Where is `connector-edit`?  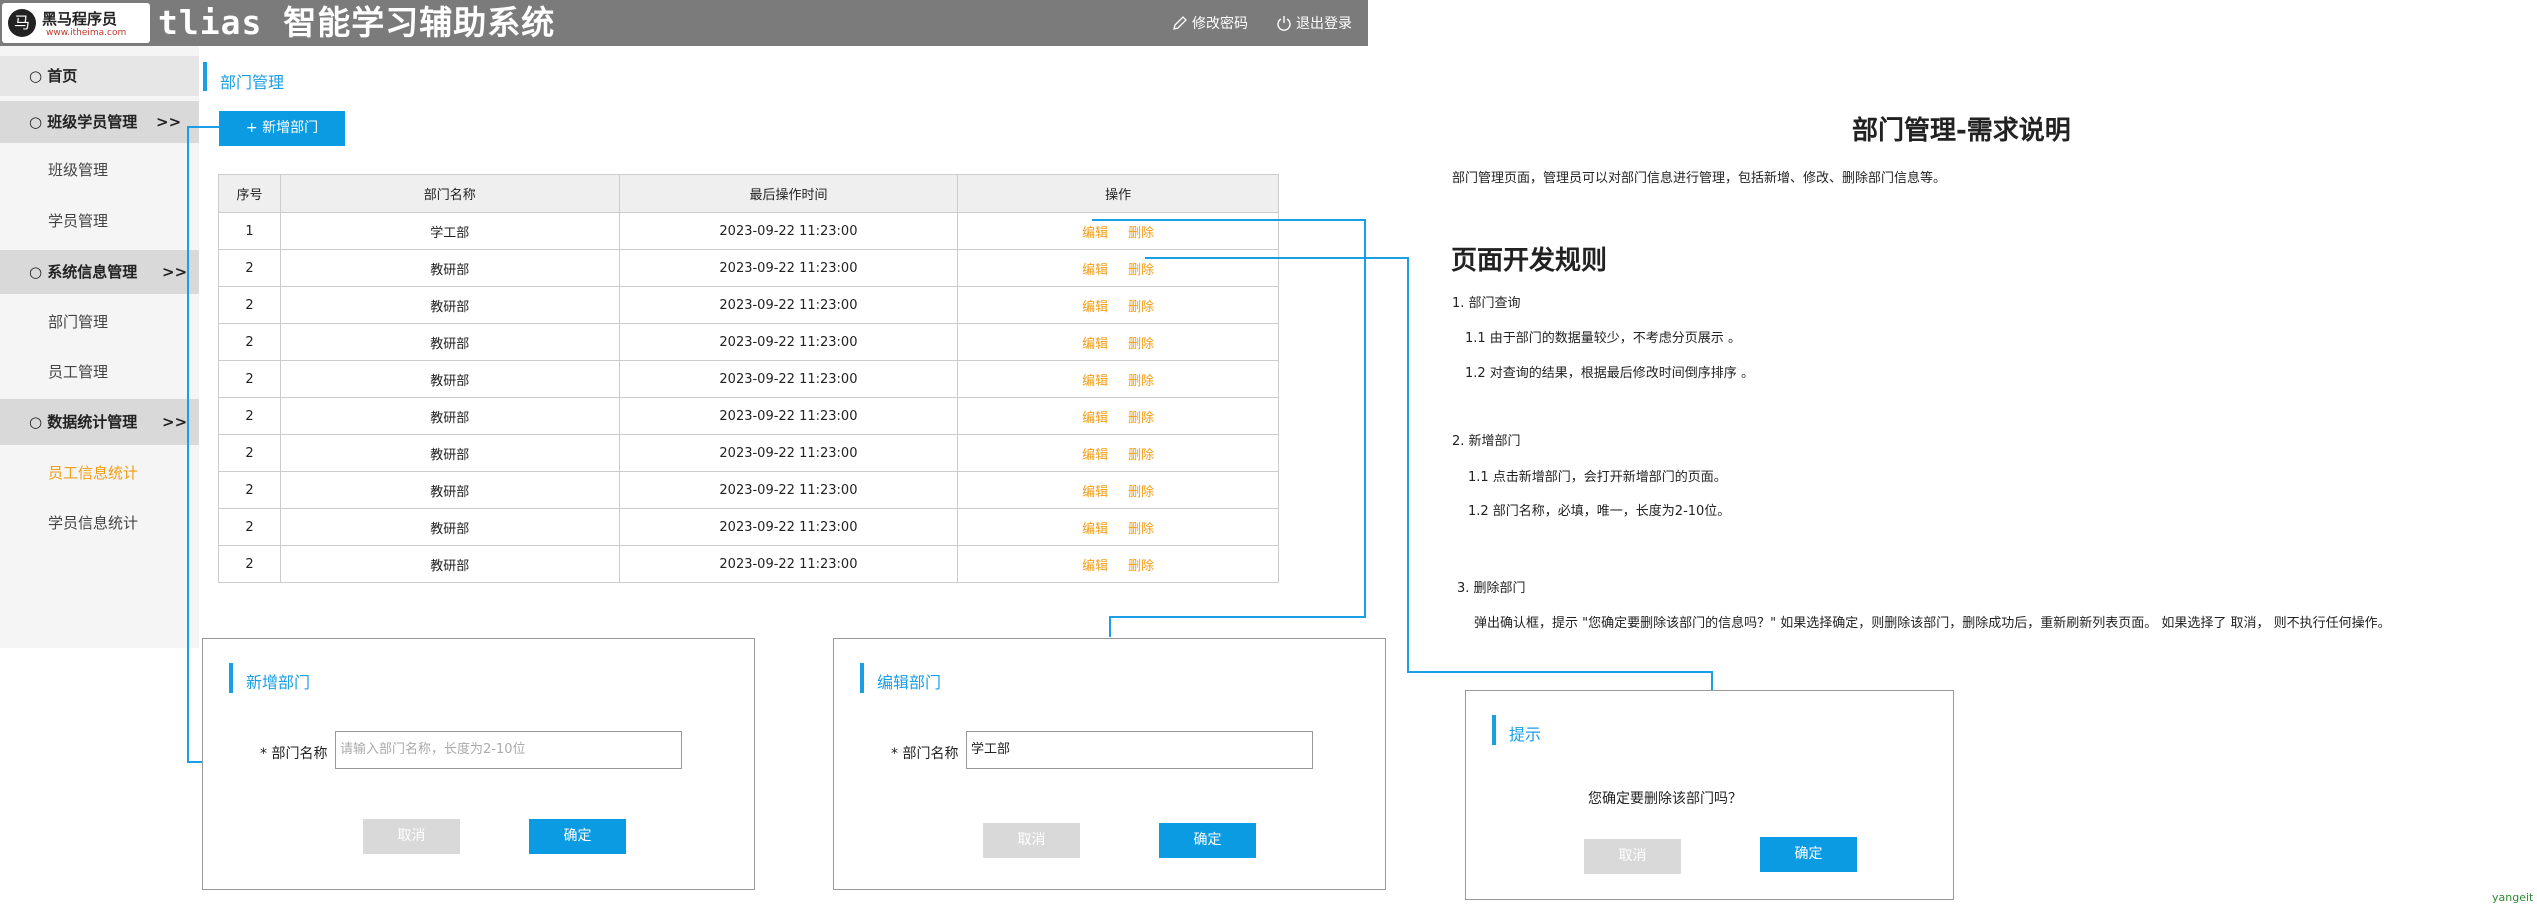
connector-edit is located at coordinates (1229, 428).